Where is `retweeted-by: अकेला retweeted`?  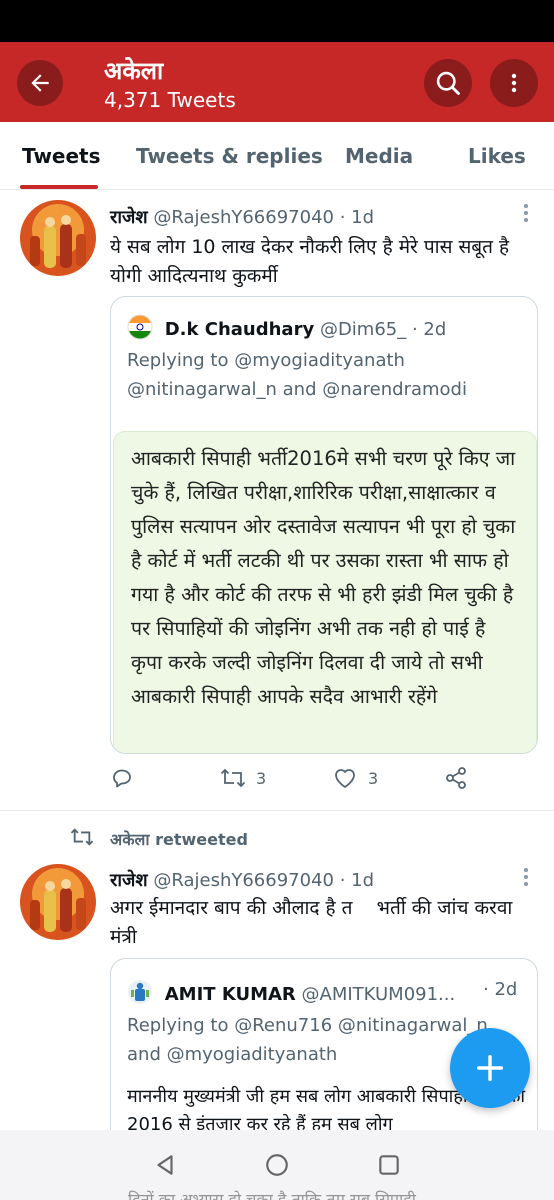
retweeted-by: अकेला retweeted is located at coordinates (179, 839).